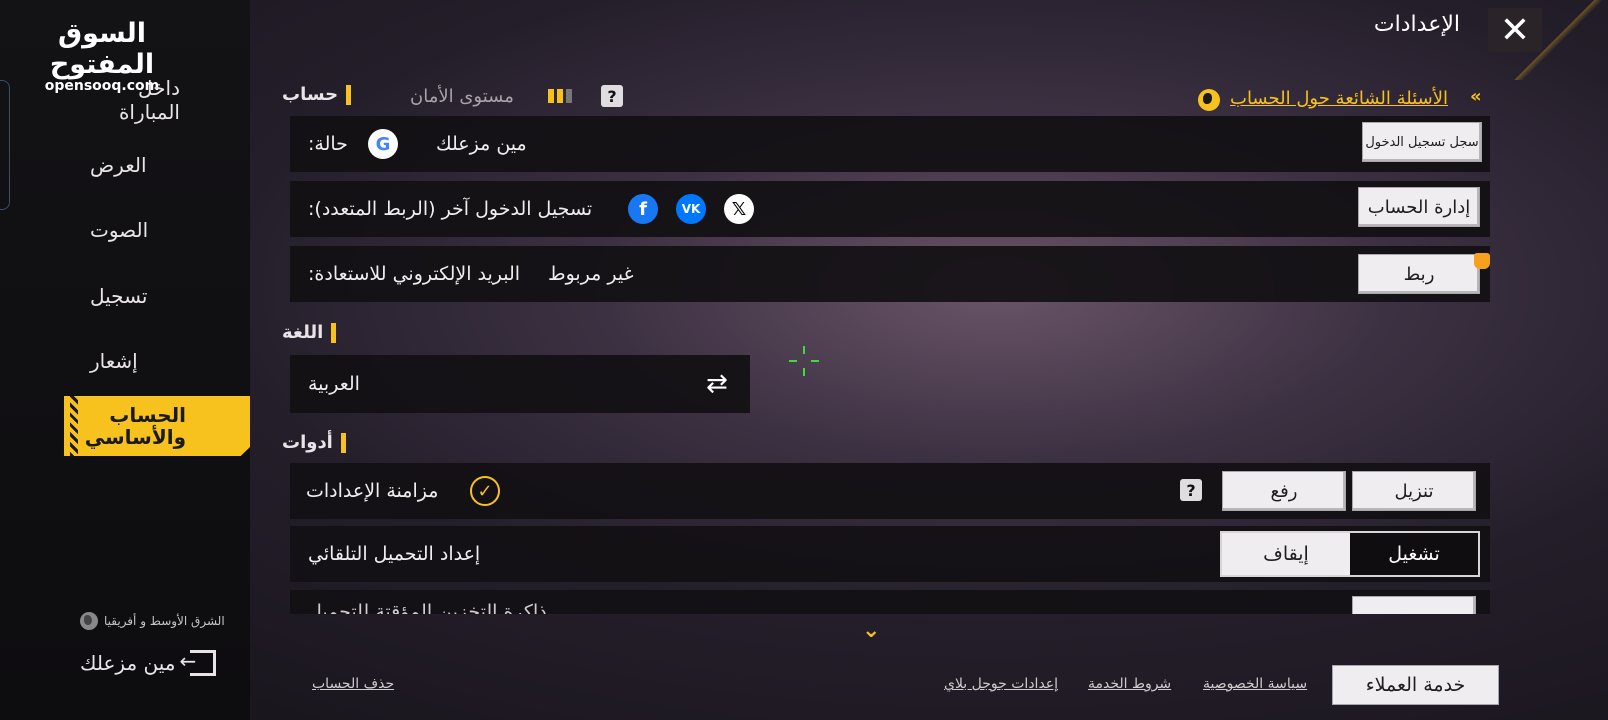  Describe the element at coordinates (1129, 684) in the screenshot. I see `terms-link: شروط الخدمة` at that location.